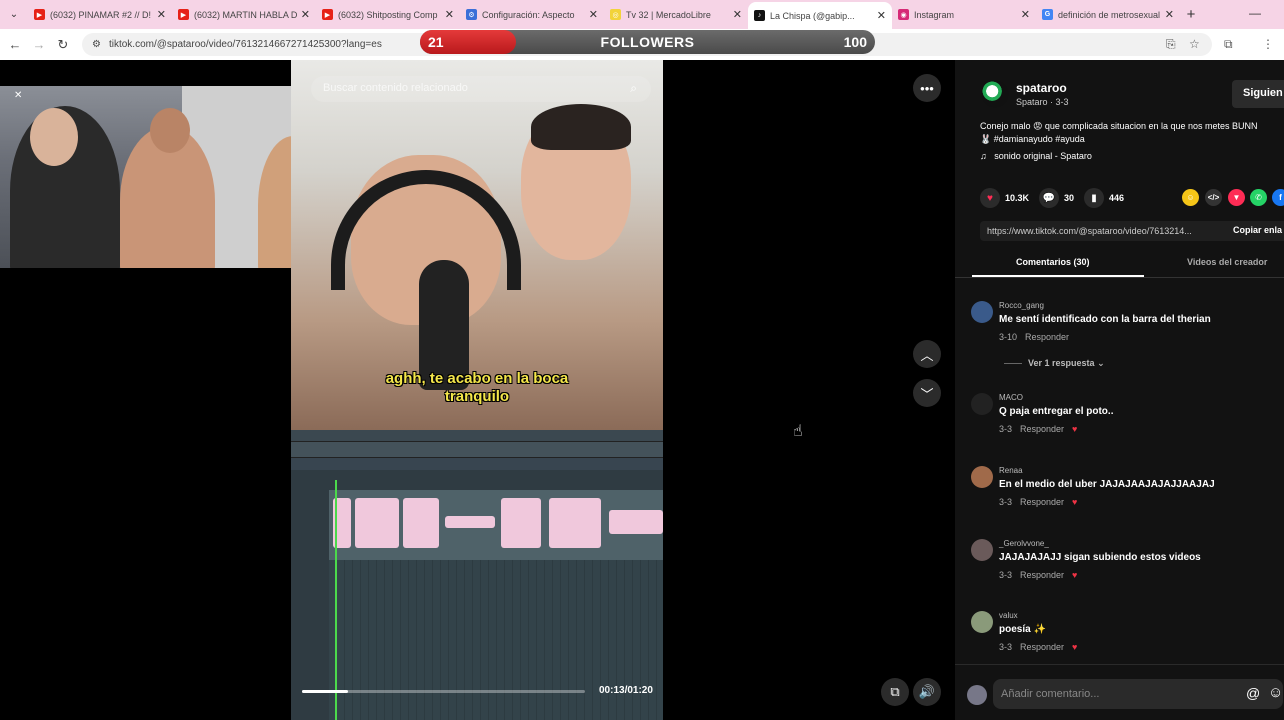 The image size is (1284, 720). What do you see at coordinates (1194, 44) in the screenshot?
I see `bookmark-star-icon: ☆` at bounding box center [1194, 44].